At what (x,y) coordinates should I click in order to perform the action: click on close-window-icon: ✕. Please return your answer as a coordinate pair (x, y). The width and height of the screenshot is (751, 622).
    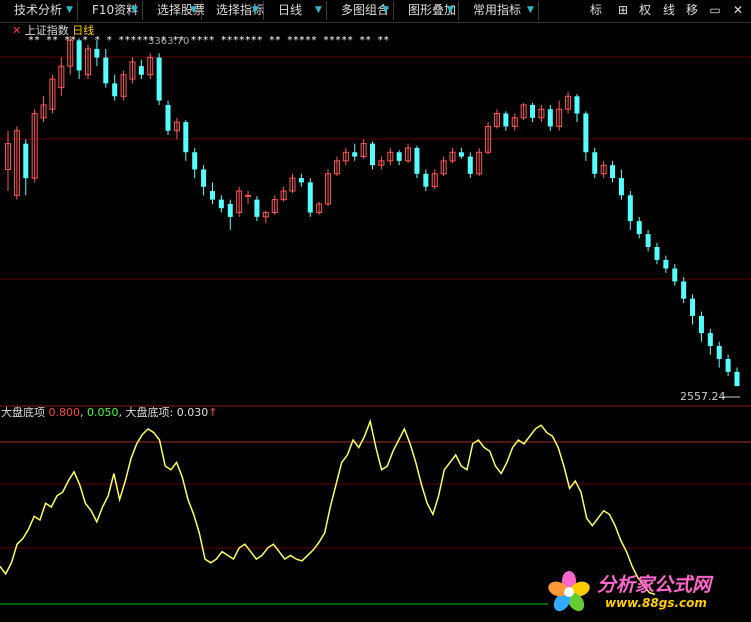
    Looking at the image, I should click on (738, 10).